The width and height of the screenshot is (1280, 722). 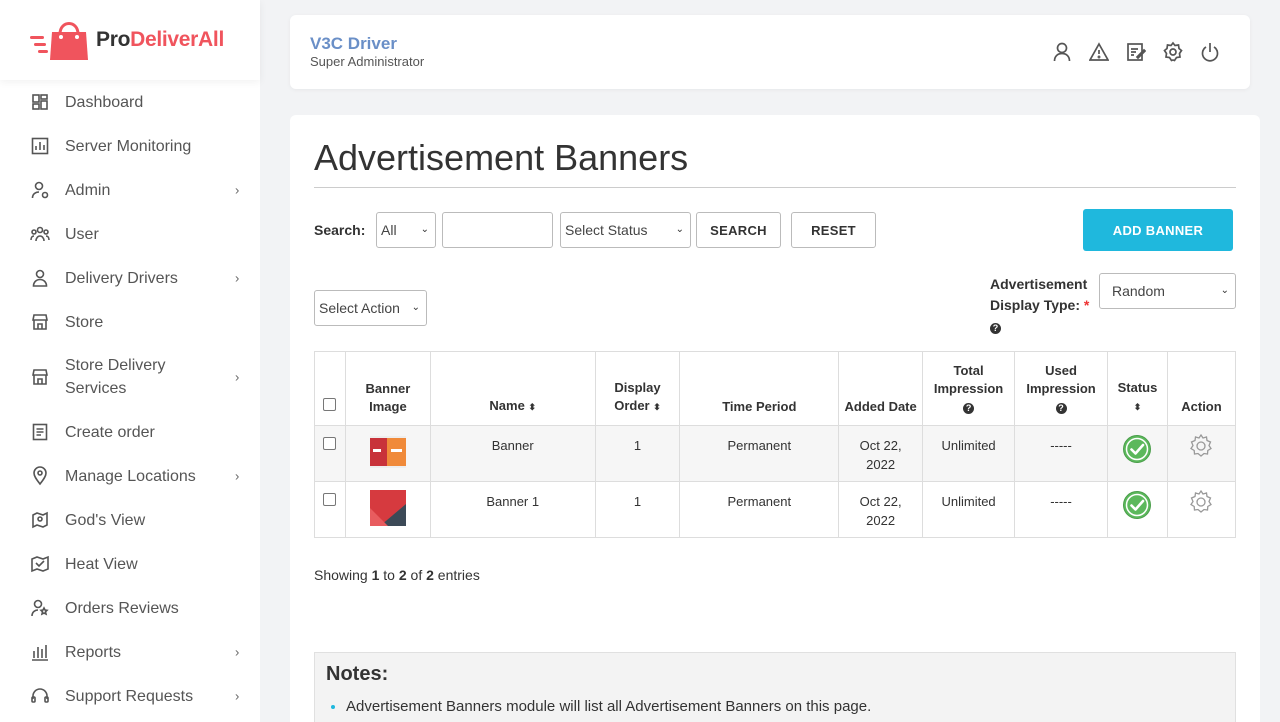 What do you see at coordinates (416, 575) in the screenshot?
I see `pagination-text: of` at bounding box center [416, 575].